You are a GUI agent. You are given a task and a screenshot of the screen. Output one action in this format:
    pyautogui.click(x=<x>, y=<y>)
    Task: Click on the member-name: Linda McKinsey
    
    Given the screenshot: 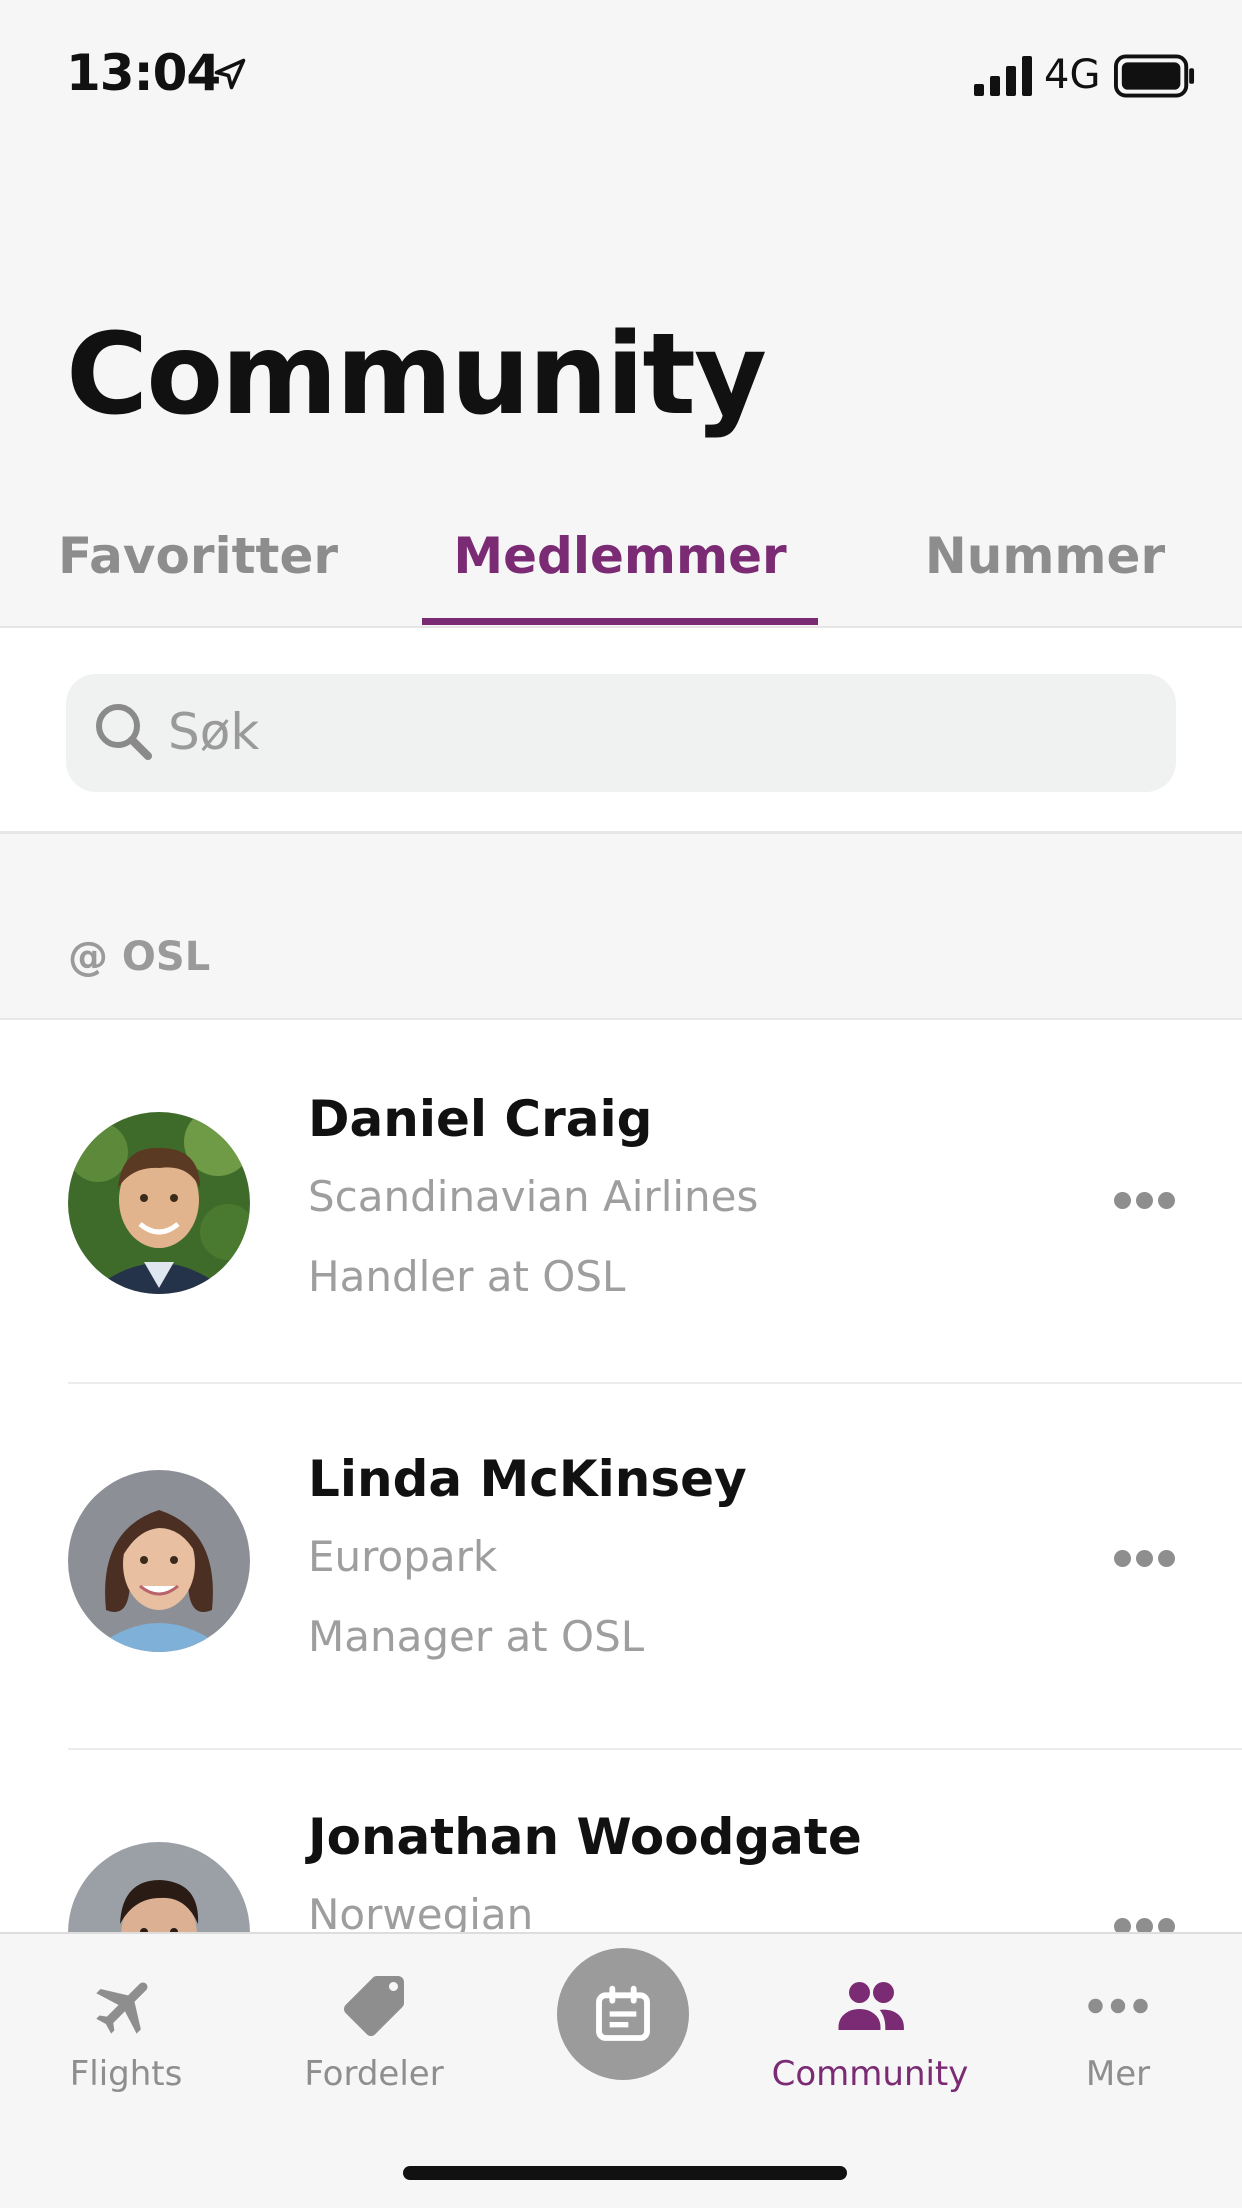 What is the action you would take?
    pyautogui.click(x=527, y=1479)
    